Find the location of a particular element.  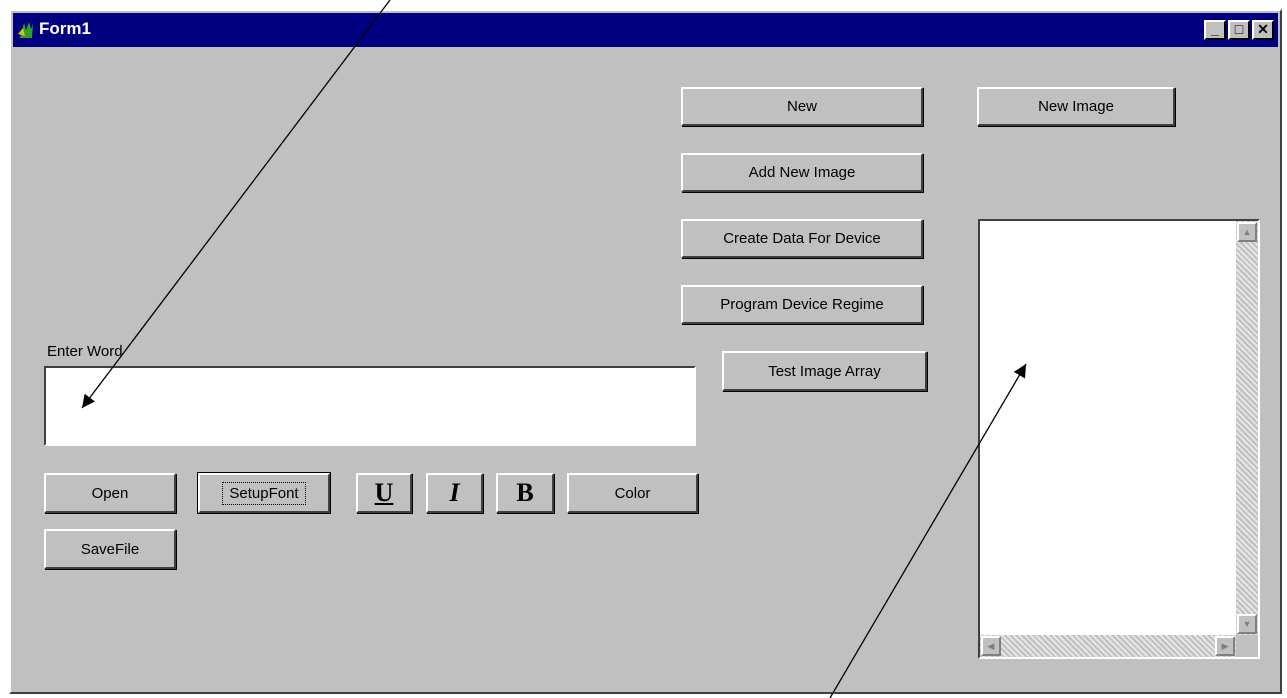

arrow-to-word-input is located at coordinates (236, 204).